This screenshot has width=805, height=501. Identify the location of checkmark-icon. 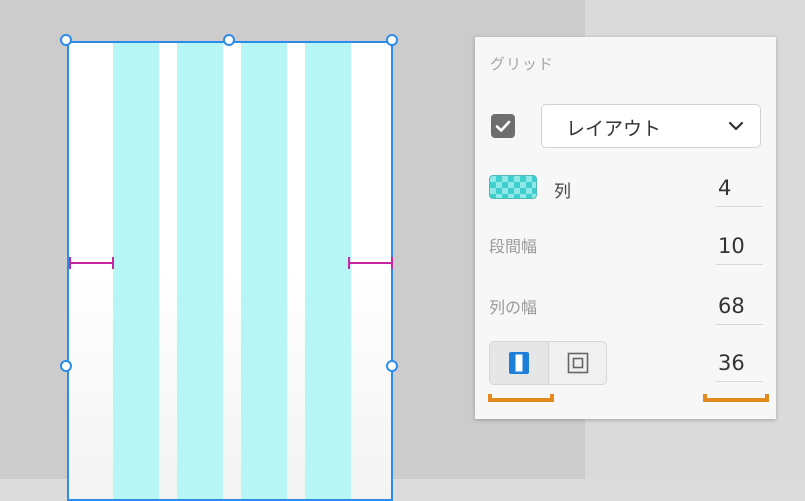
(503, 126).